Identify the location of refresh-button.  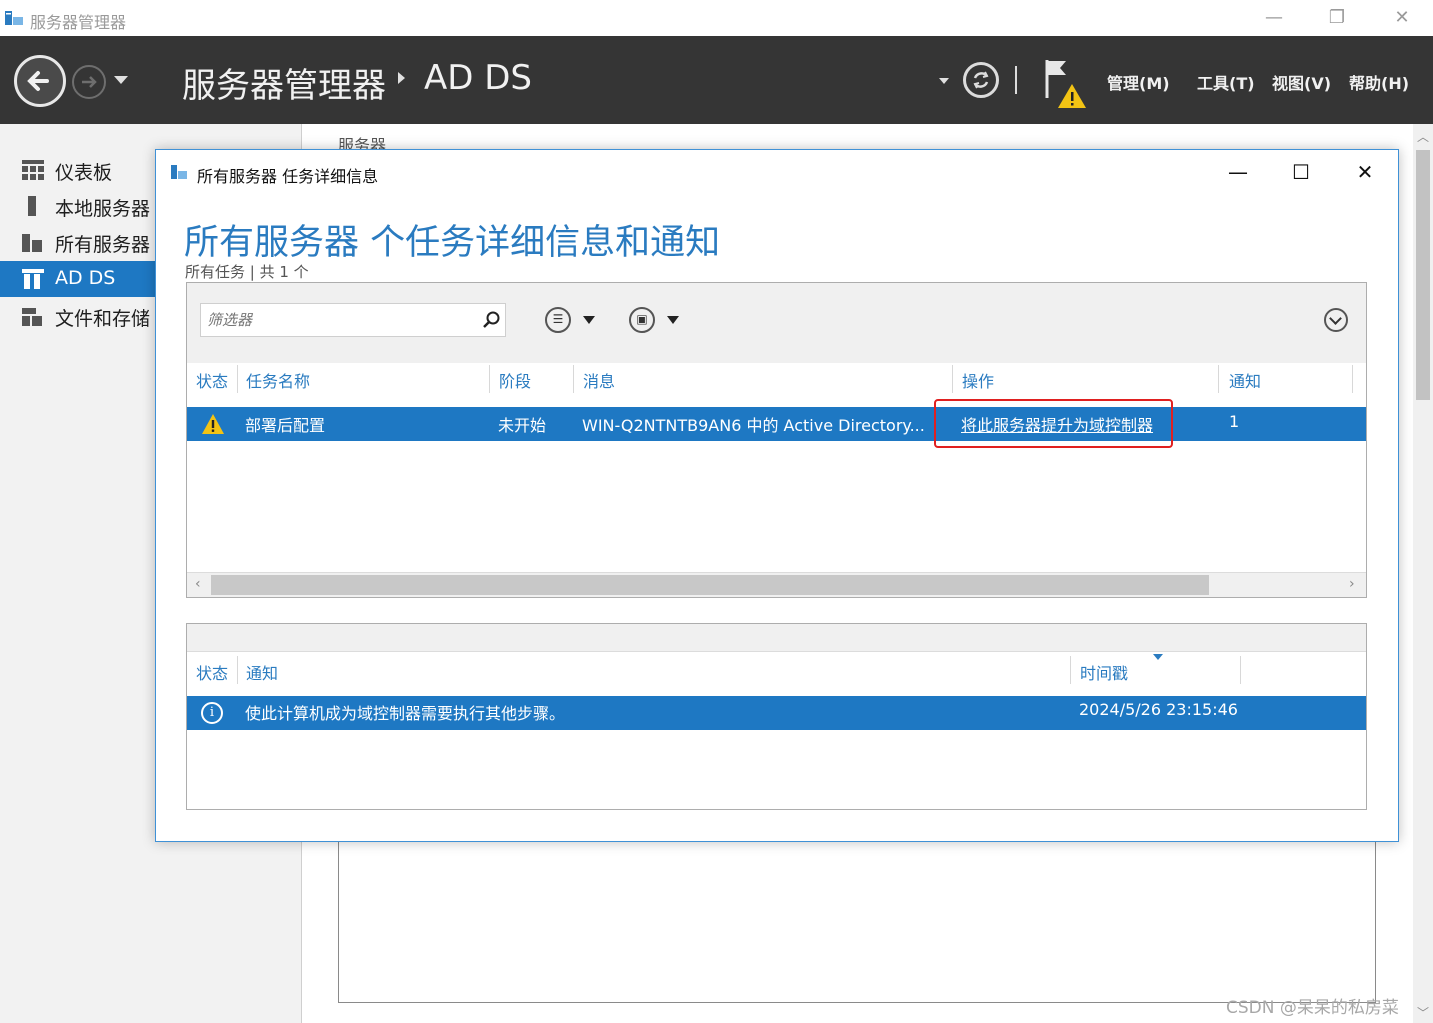
(981, 80).